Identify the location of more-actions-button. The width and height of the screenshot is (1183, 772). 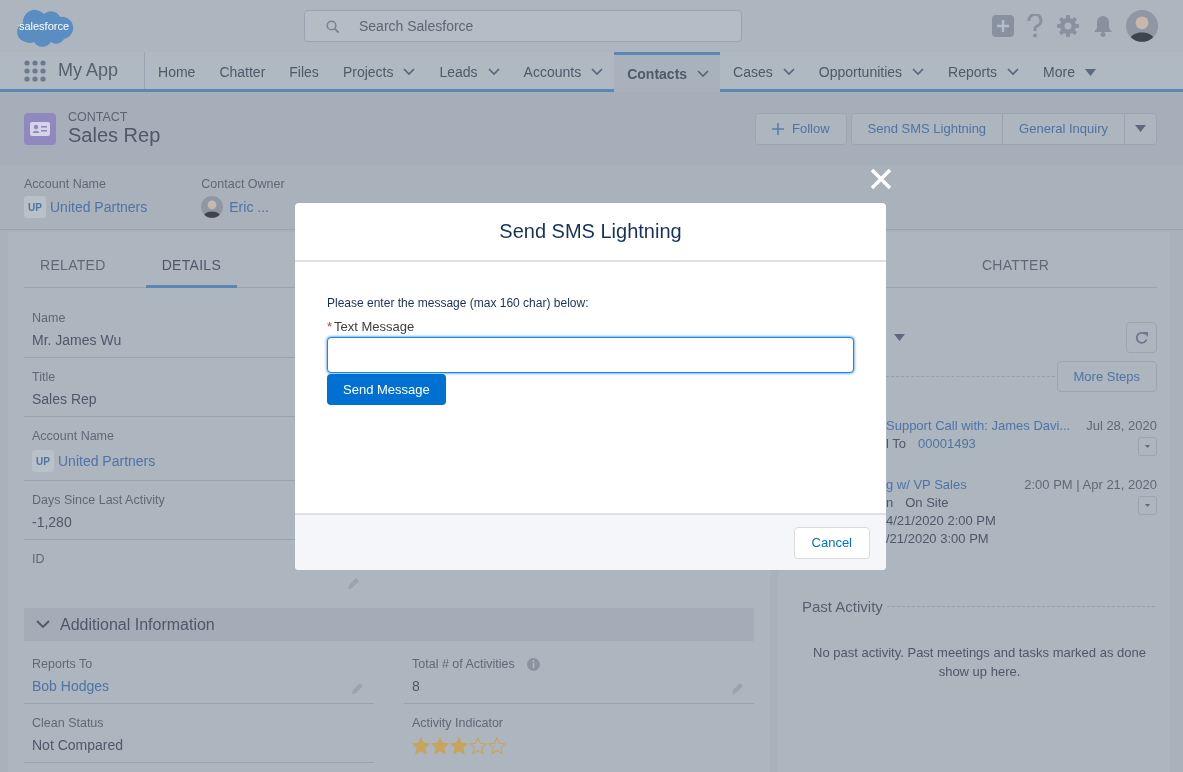
(1140, 128).